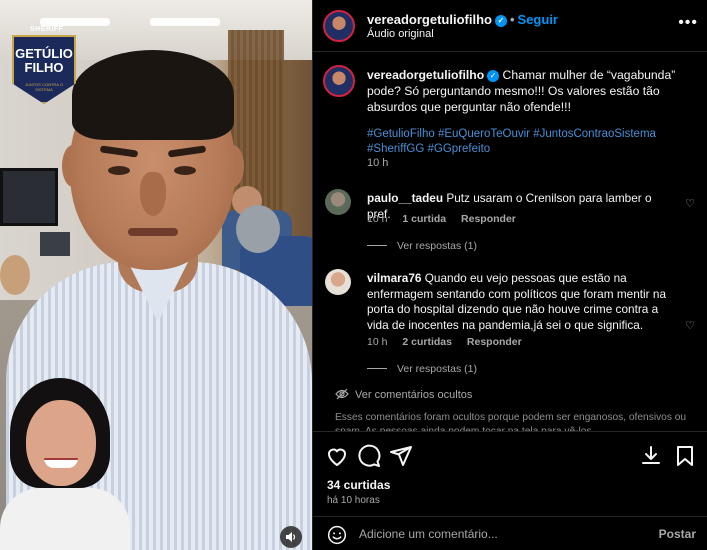 The height and width of the screenshot is (550, 707). I want to click on comment-likes: 2 curtidas, so click(427, 342).